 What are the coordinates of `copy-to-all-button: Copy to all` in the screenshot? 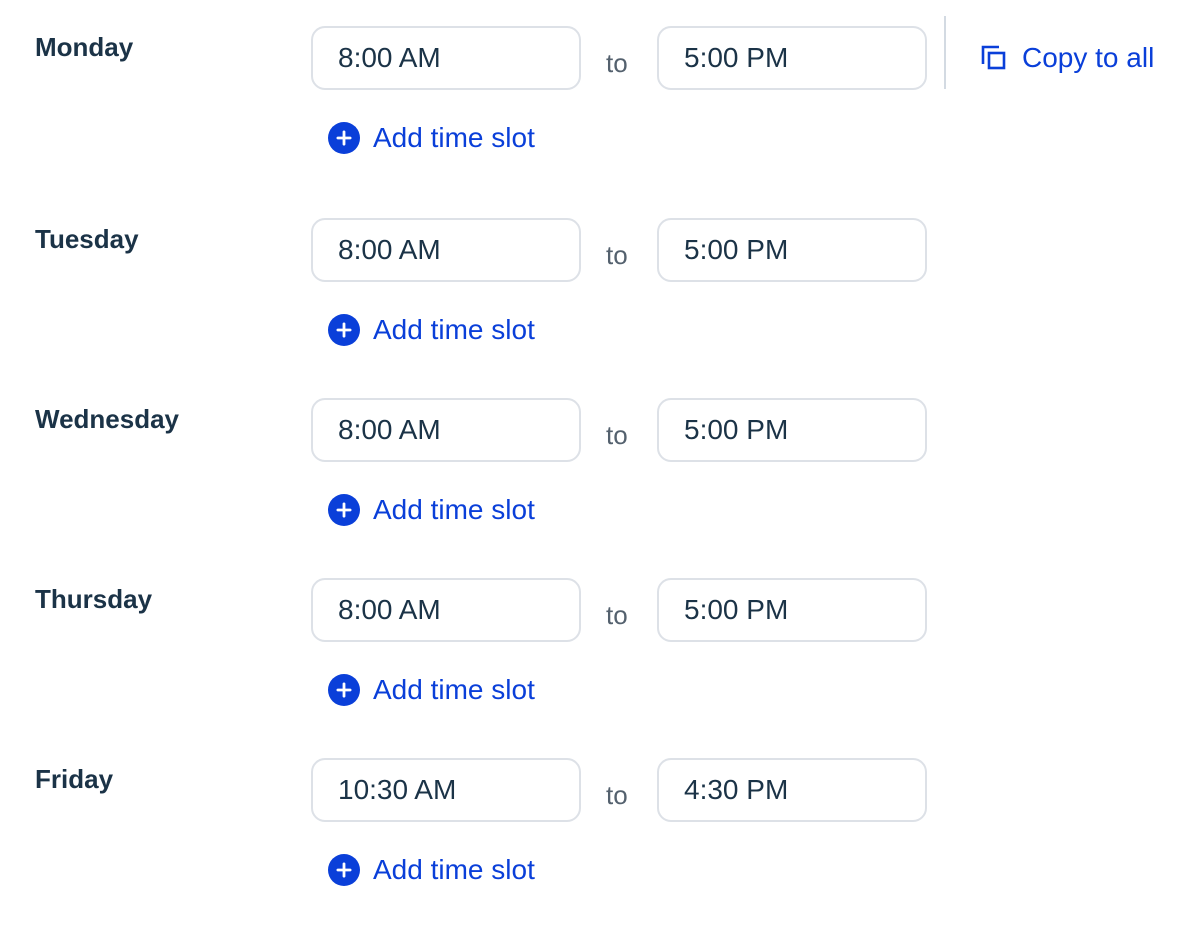 It's located at (1067, 58).